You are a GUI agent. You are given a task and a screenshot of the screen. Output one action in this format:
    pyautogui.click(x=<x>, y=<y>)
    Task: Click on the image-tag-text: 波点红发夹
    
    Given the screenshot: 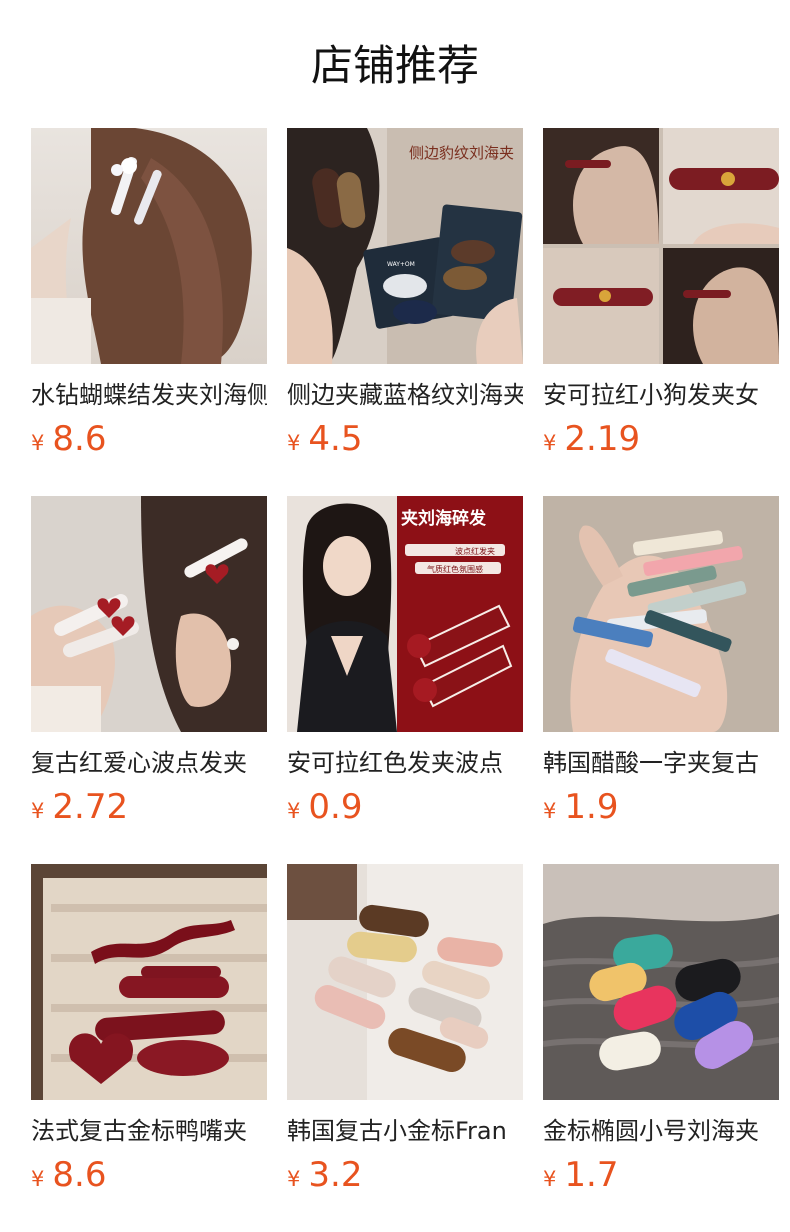 What is the action you would take?
    pyautogui.click(x=475, y=551)
    